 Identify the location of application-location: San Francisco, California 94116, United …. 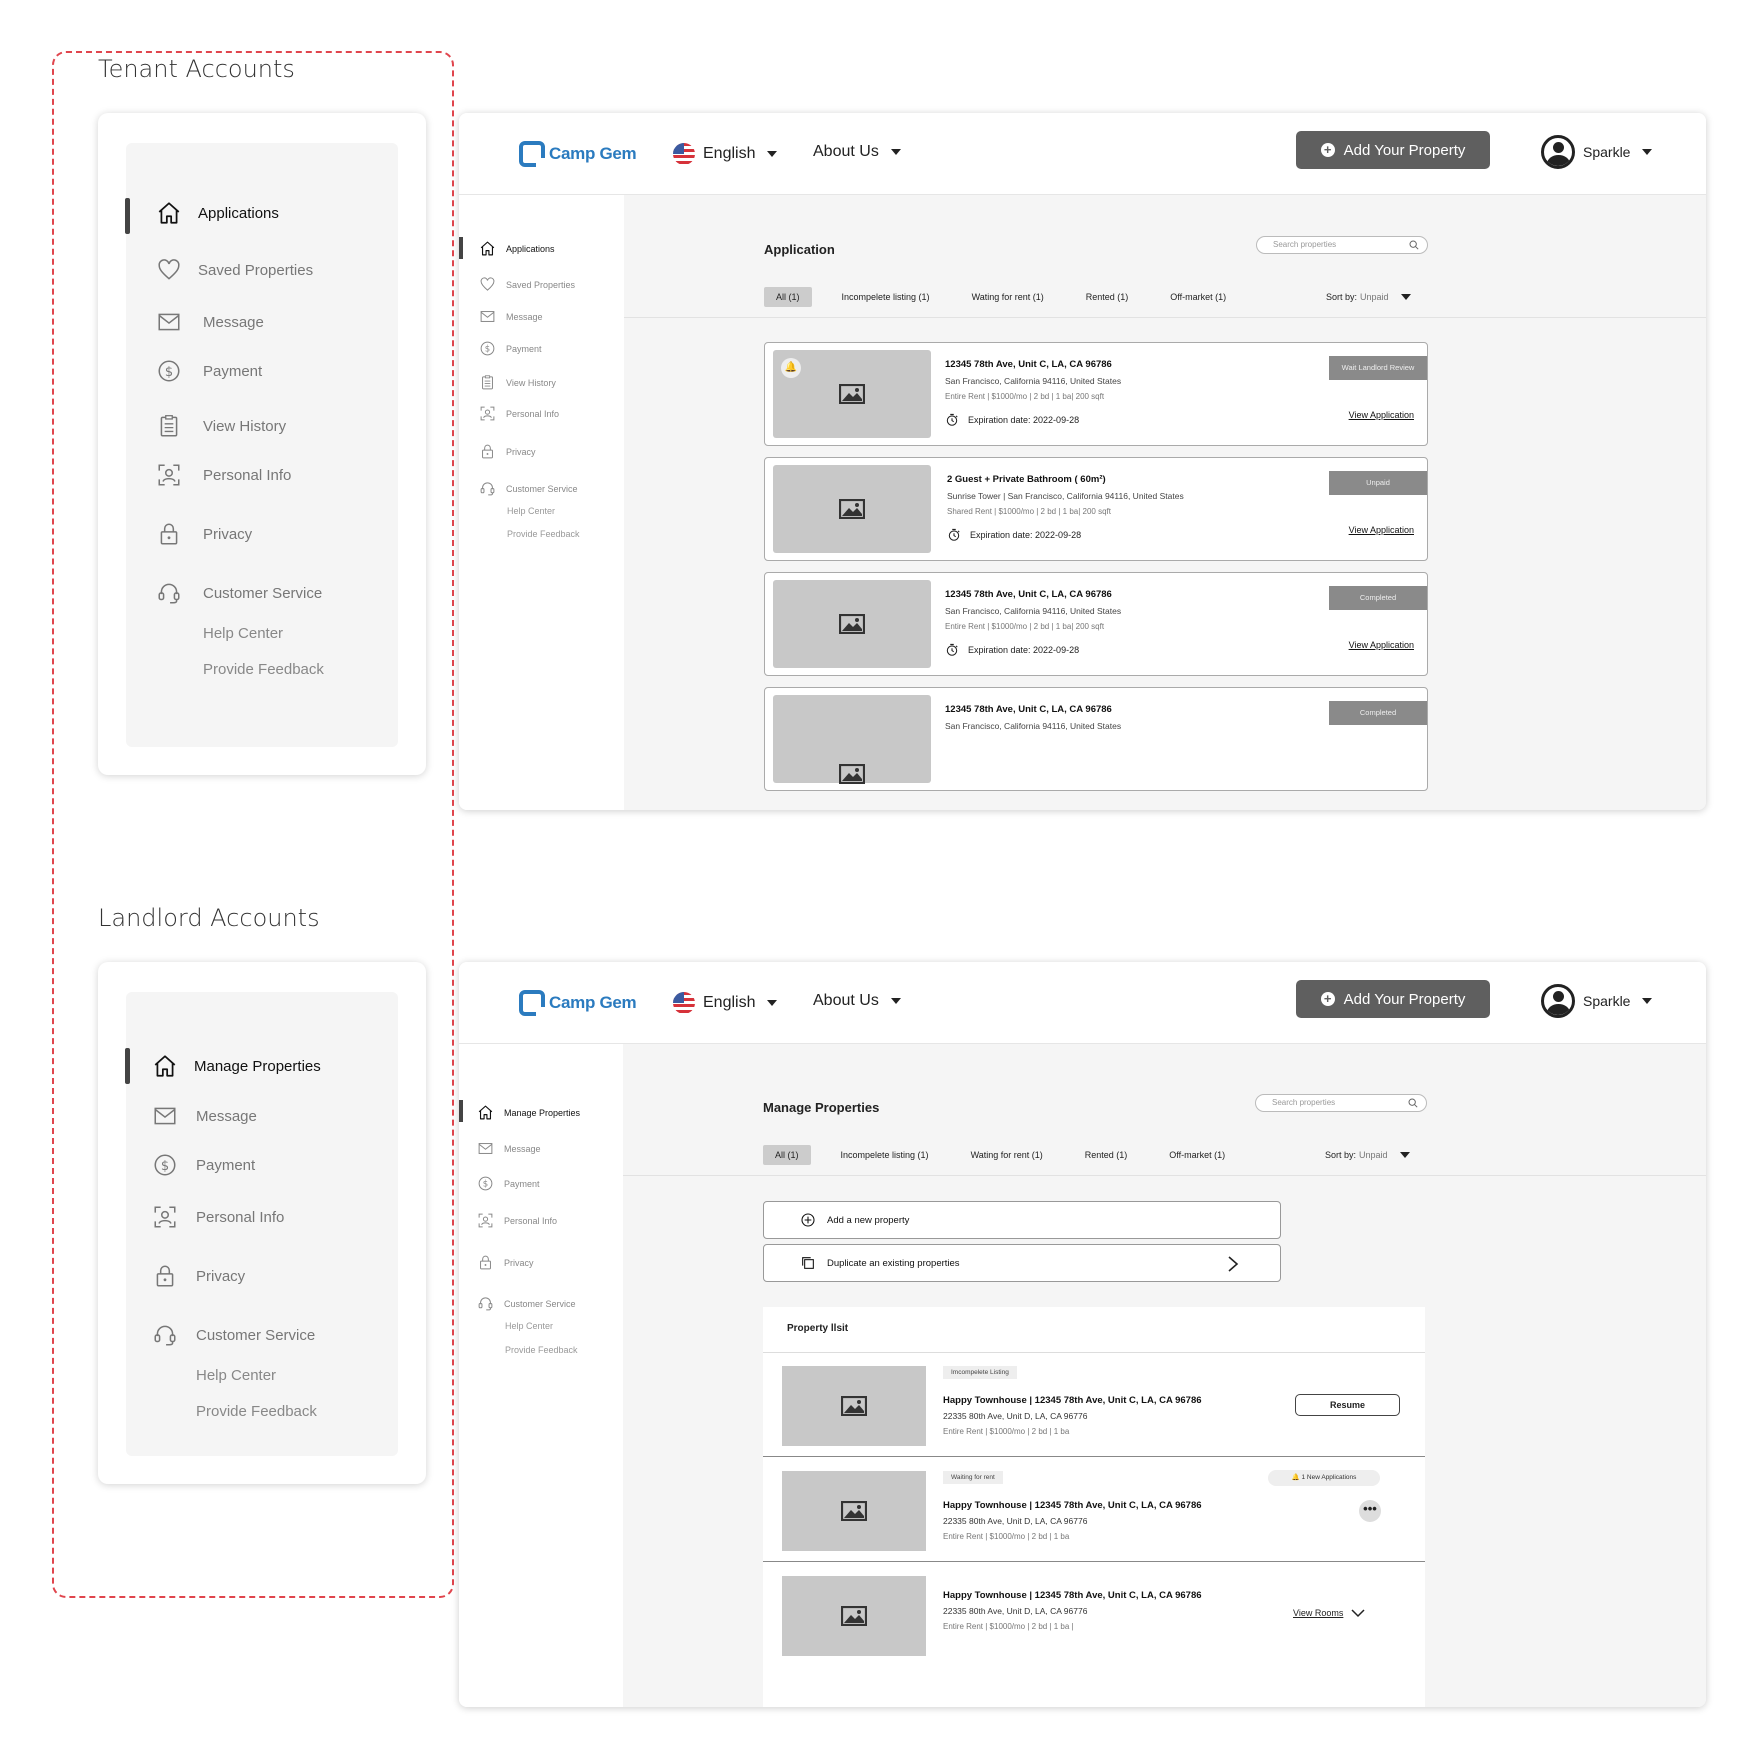
(1033, 726).